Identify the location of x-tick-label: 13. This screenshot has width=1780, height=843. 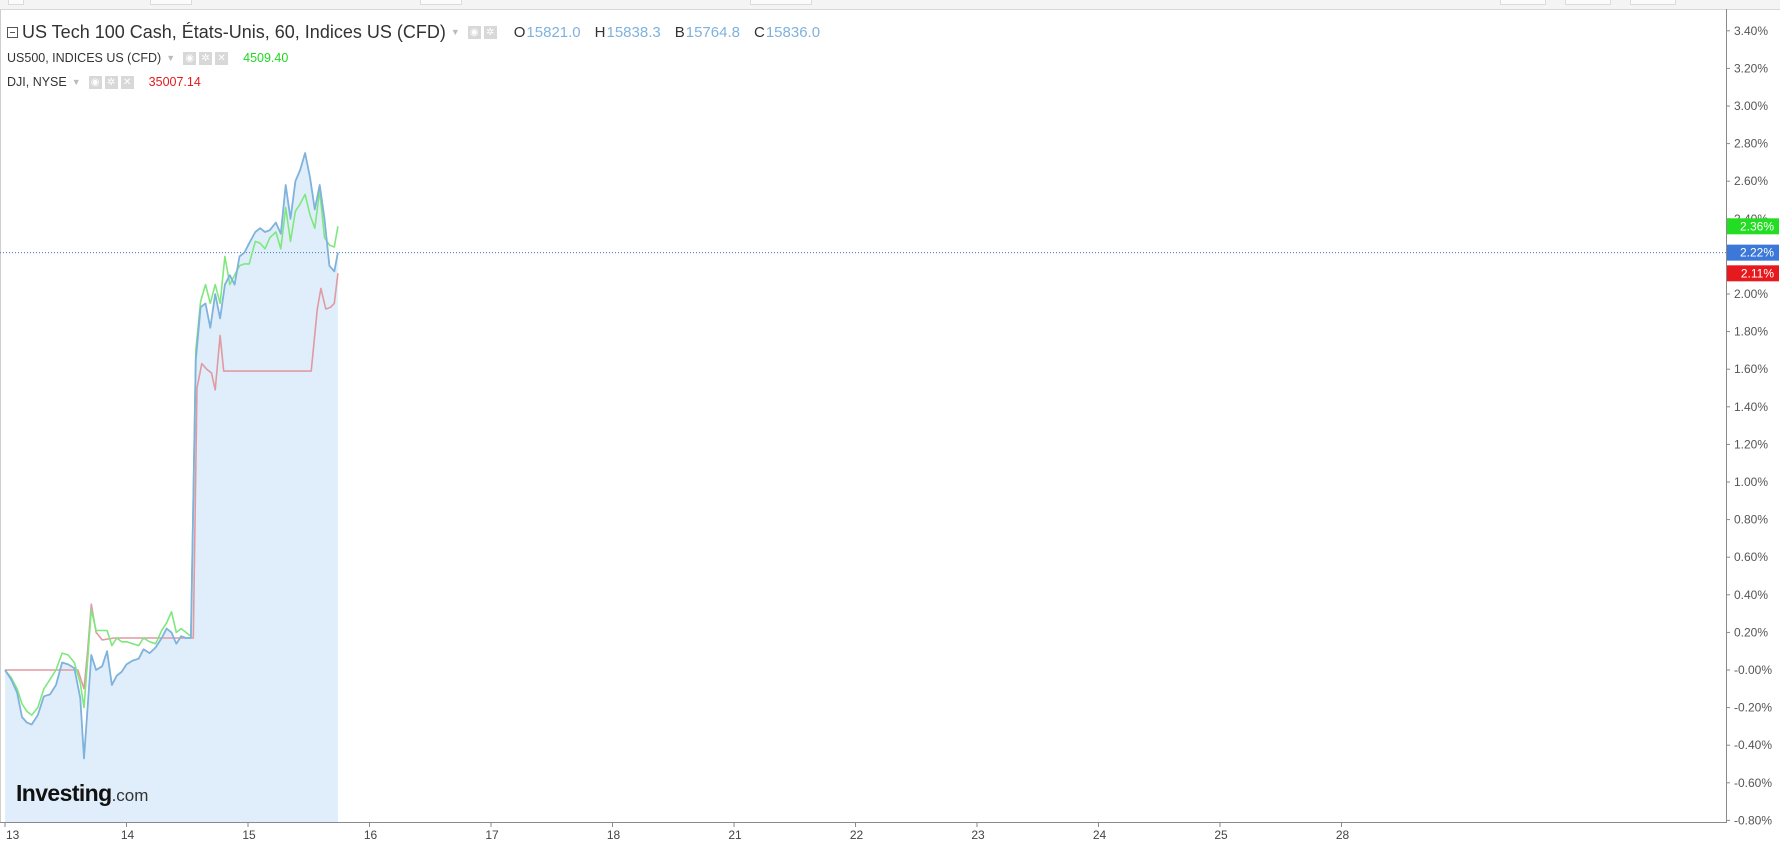
(13, 835).